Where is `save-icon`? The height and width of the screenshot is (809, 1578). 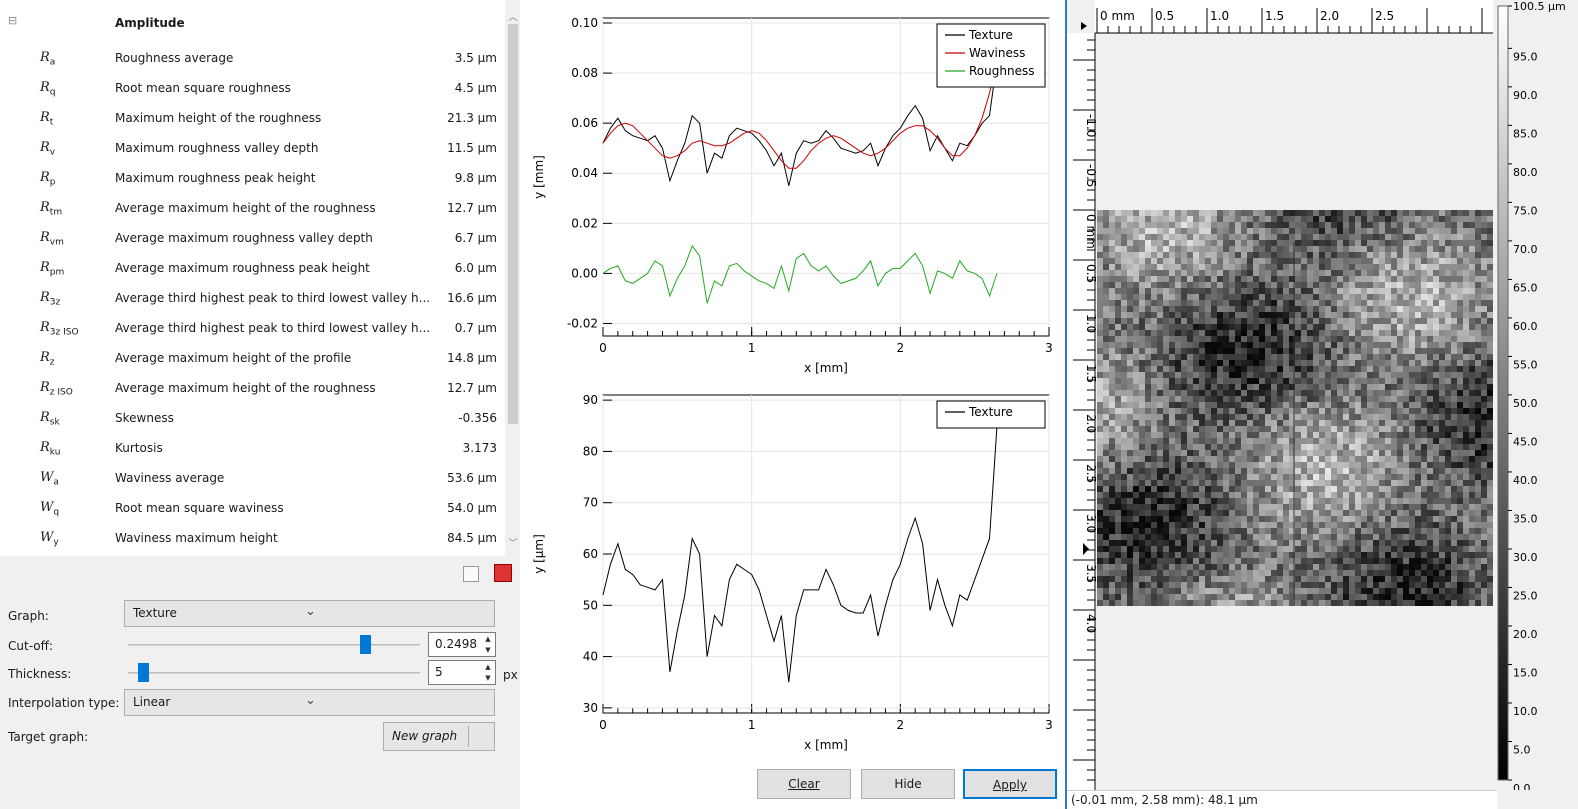 save-icon is located at coordinates (503, 573).